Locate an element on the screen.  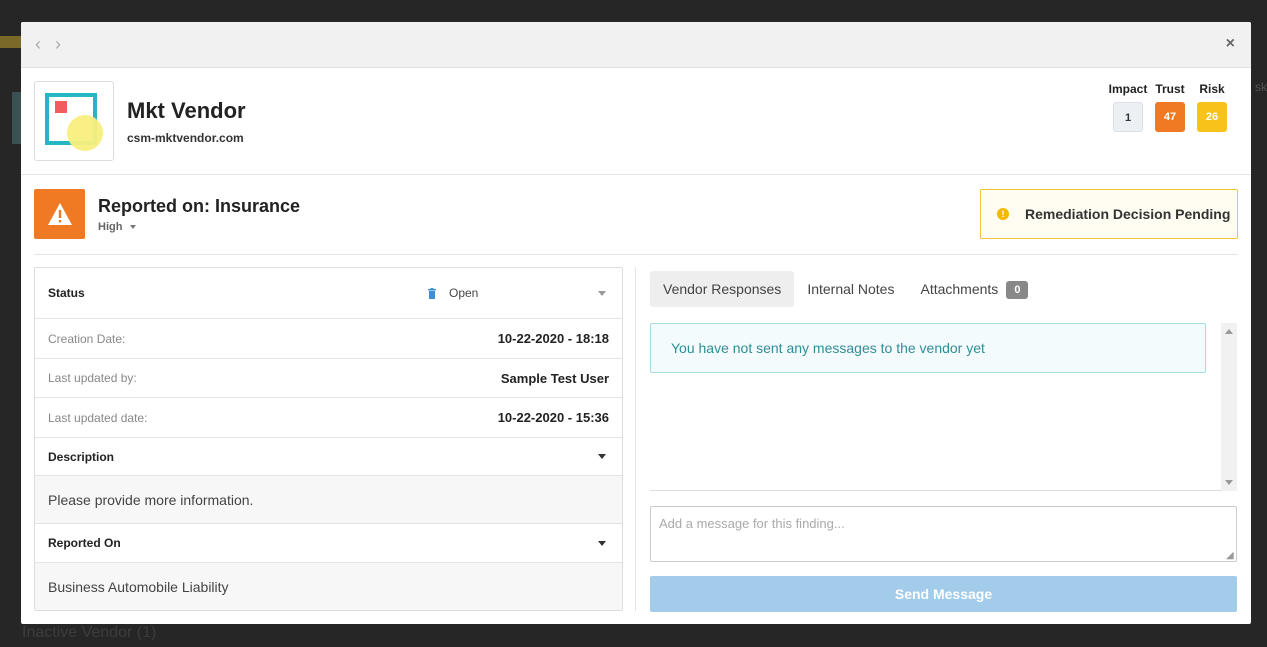
close-icon: × is located at coordinates (1230, 44).